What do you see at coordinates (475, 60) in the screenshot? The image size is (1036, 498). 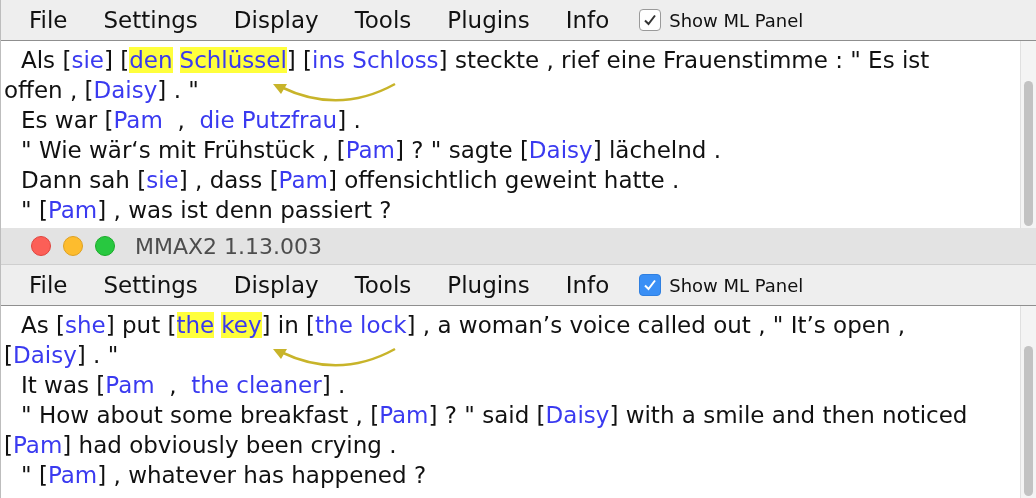 I see `text-line: Als [sie] [den Schlüssel] [ins Schloss] steckte , rief eine Frauenstimme : " Es ist` at bounding box center [475, 60].